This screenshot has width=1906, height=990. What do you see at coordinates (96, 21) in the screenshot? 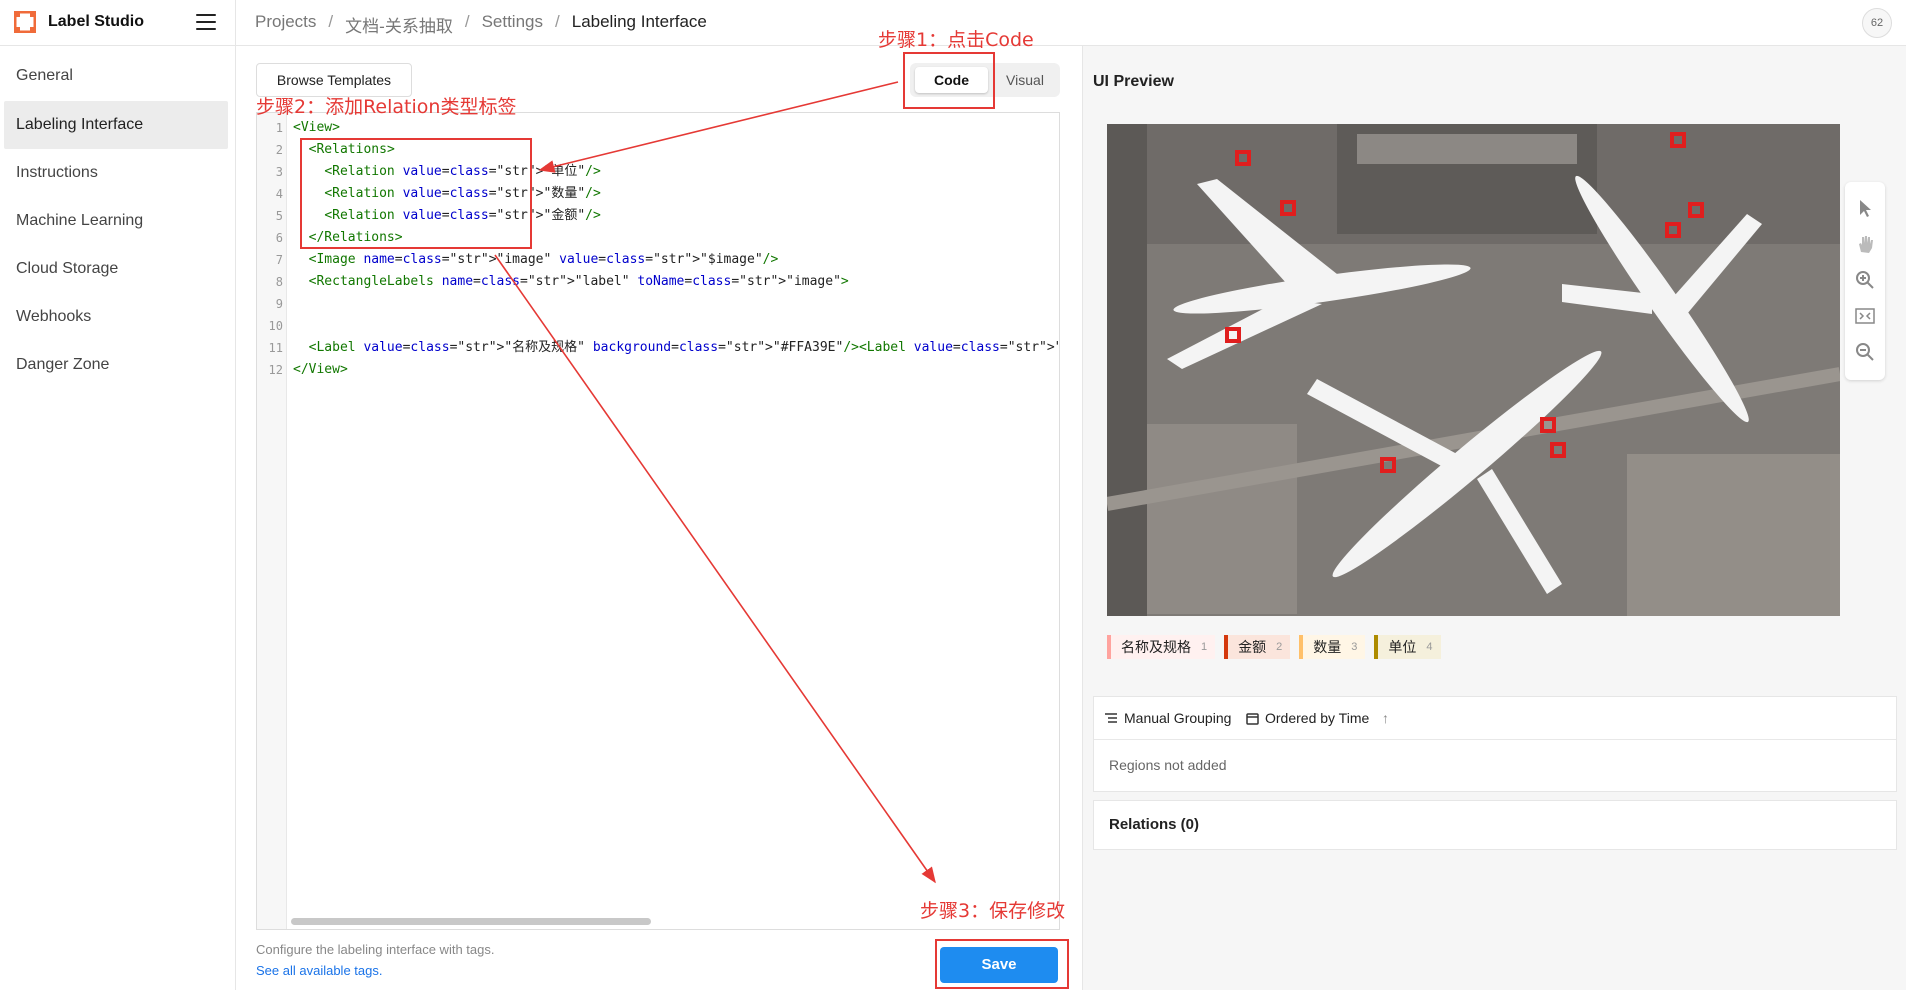
I see `brand-name: Label Studio` at bounding box center [96, 21].